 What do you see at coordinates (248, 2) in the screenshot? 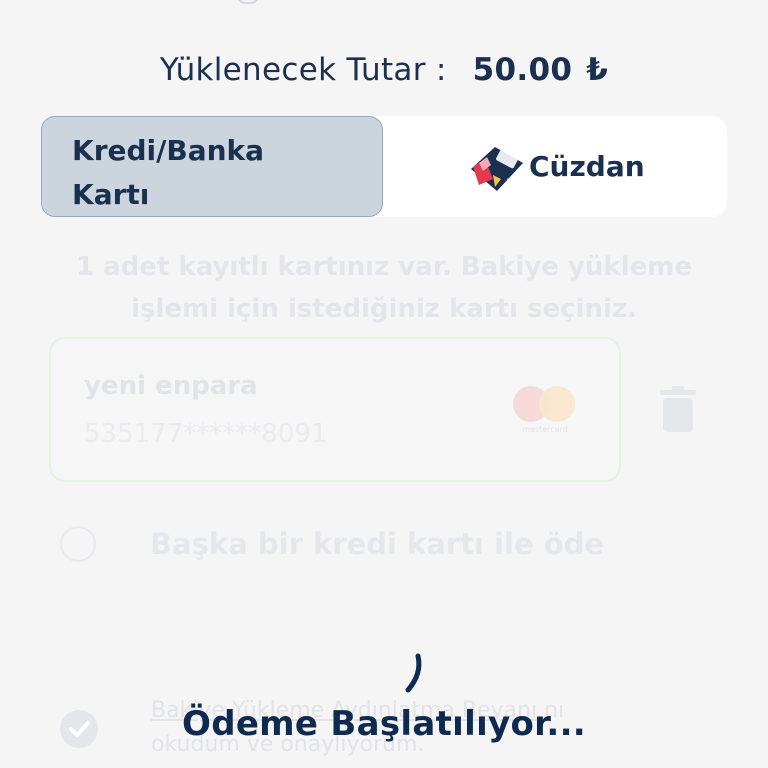
I see `top-handle` at bounding box center [248, 2].